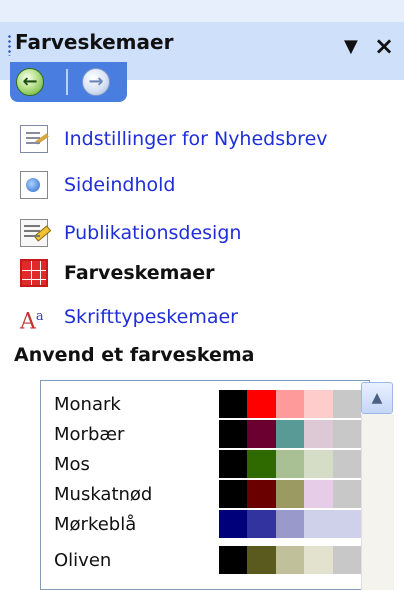 The height and width of the screenshot is (590, 404). I want to click on list-item: Muskatnød, so click(203, 495).